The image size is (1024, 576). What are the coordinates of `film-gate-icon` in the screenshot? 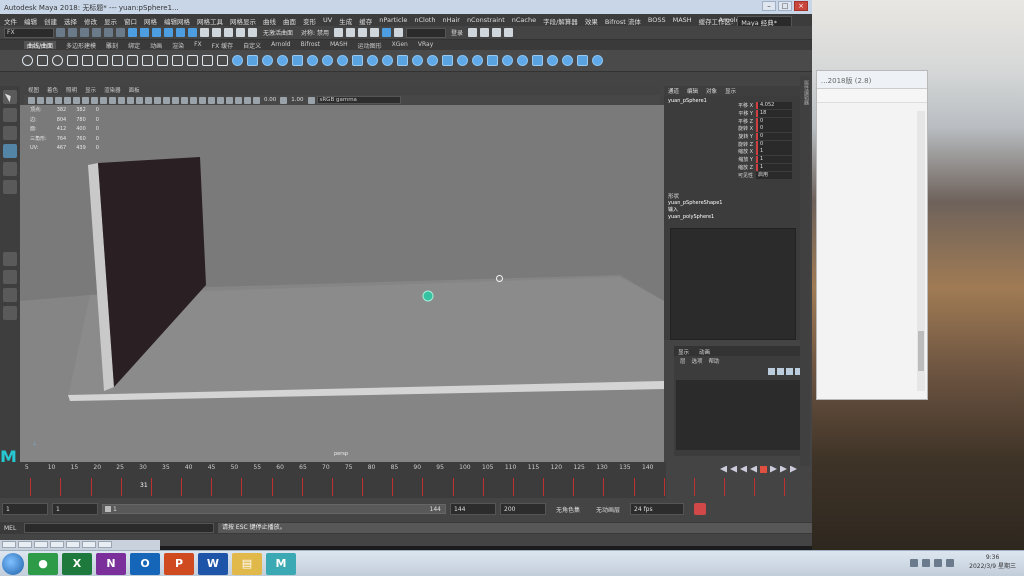 It's located at (76, 100).